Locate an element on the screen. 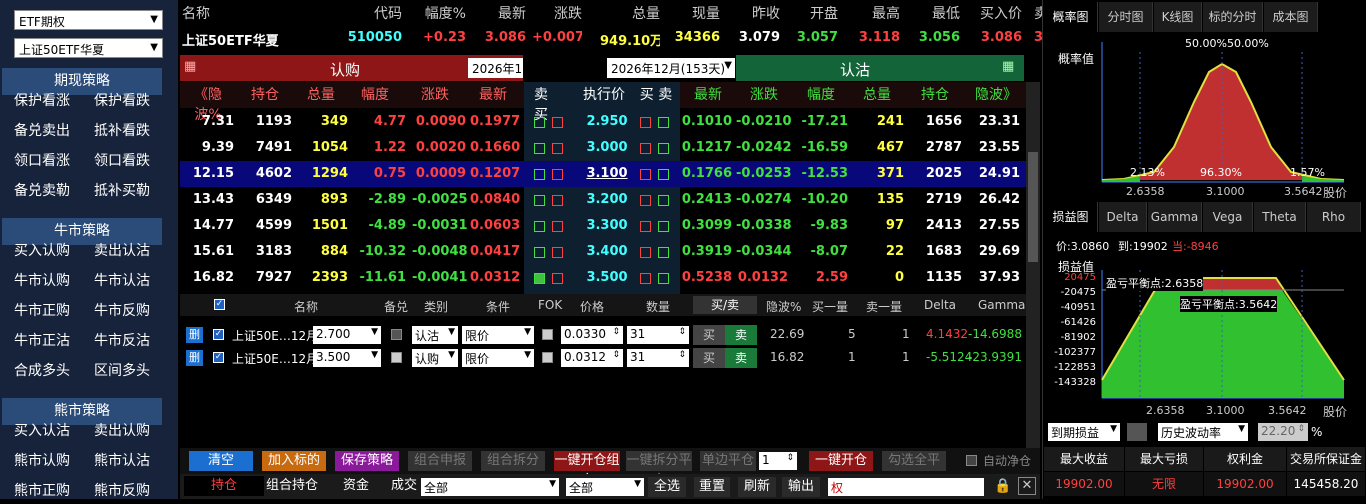 This screenshot has height=504, width=1366. volatility-select: 历史波动率 ▼ is located at coordinates (1203, 432).